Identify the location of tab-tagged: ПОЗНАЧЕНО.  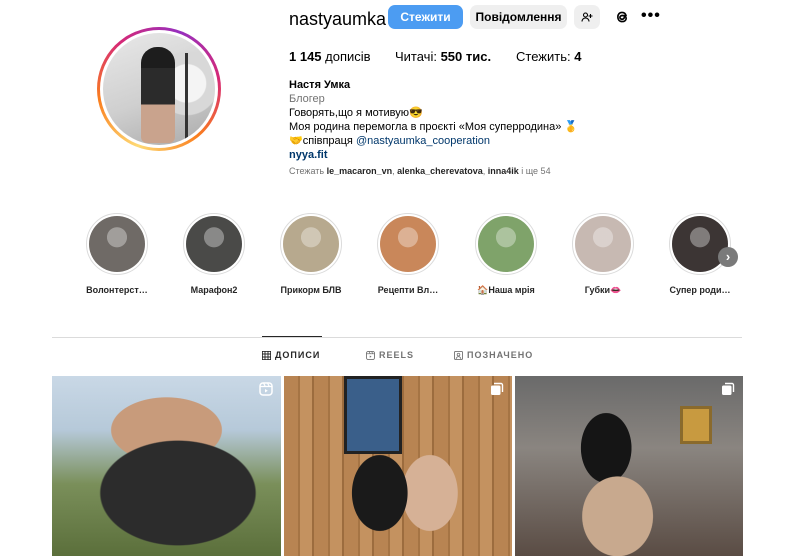
(493, 355).